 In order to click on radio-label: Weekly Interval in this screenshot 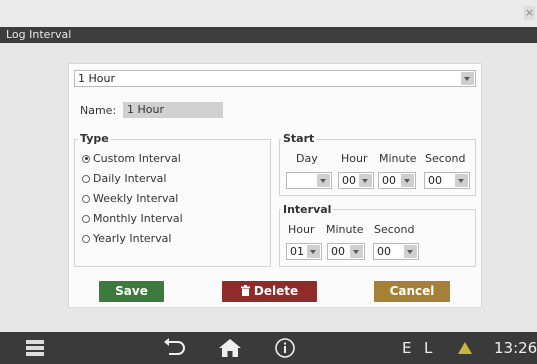, I will do `click(136, 198)`.